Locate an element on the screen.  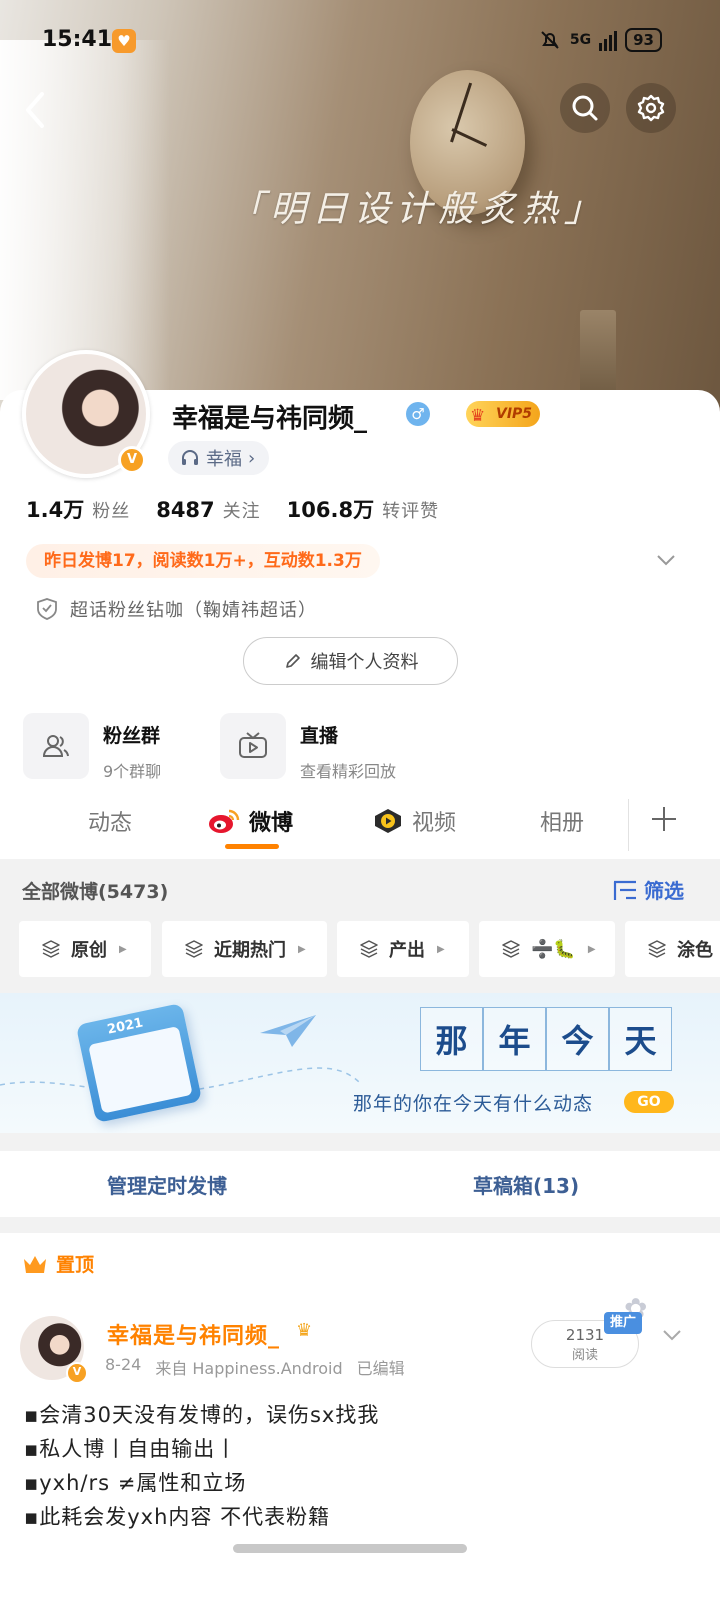
post-line: ▪私人博丨自由输出丨 is located at coordinates (131, 1449).